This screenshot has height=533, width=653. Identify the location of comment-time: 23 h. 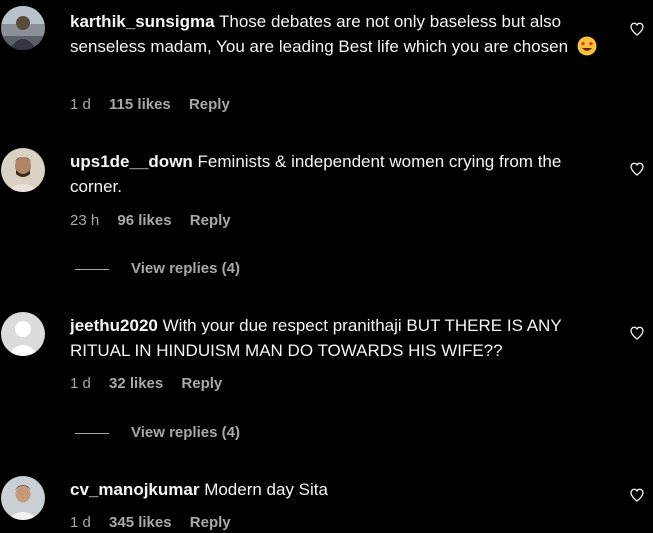
(84, 220).